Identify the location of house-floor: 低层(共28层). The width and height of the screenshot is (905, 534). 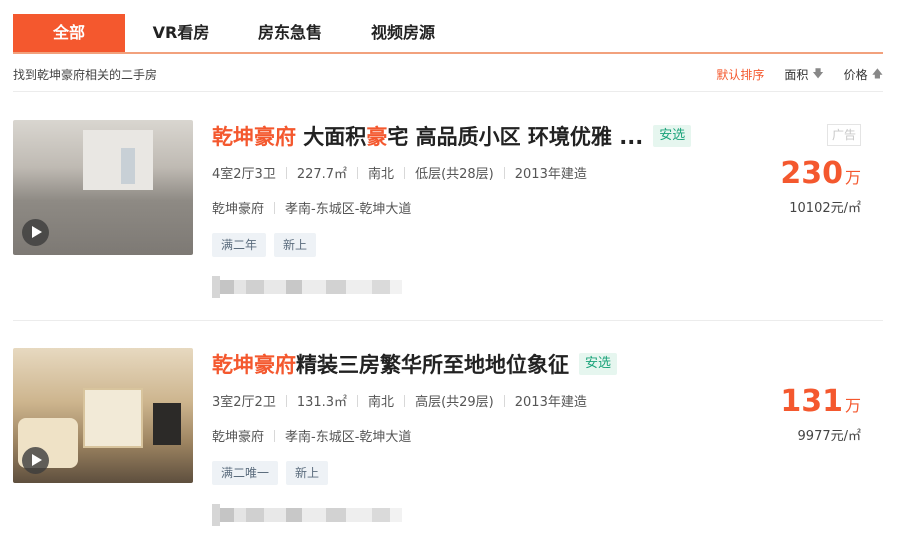
(454, 174).